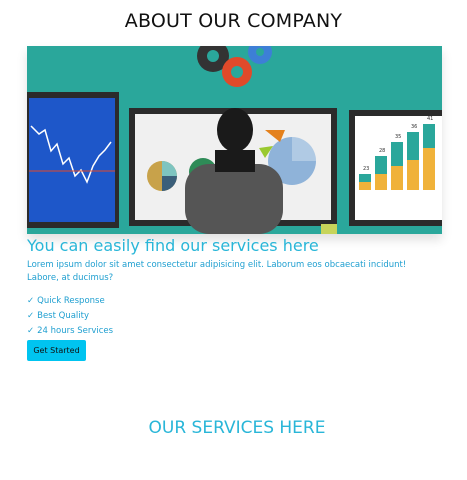 This screenshot has height=480, width=467. Describe the element at coordinates (398, 137) in the screenshot. I see `chart-number-label: 35` at that location.